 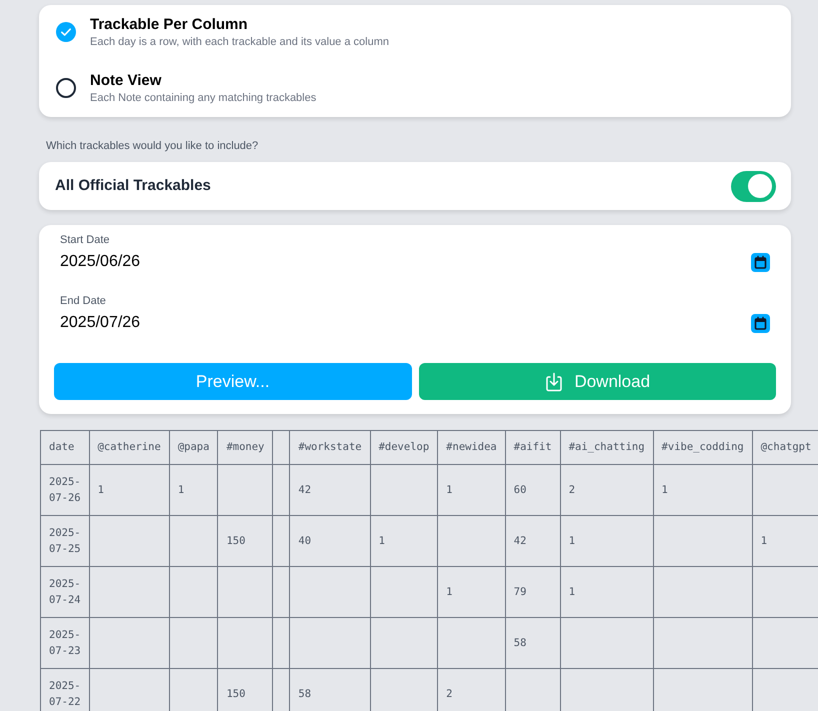 What do you see at coordinates (85, 240) in the screenshot?
I see `field-label: Start Date` at bounding box center [85, 240].